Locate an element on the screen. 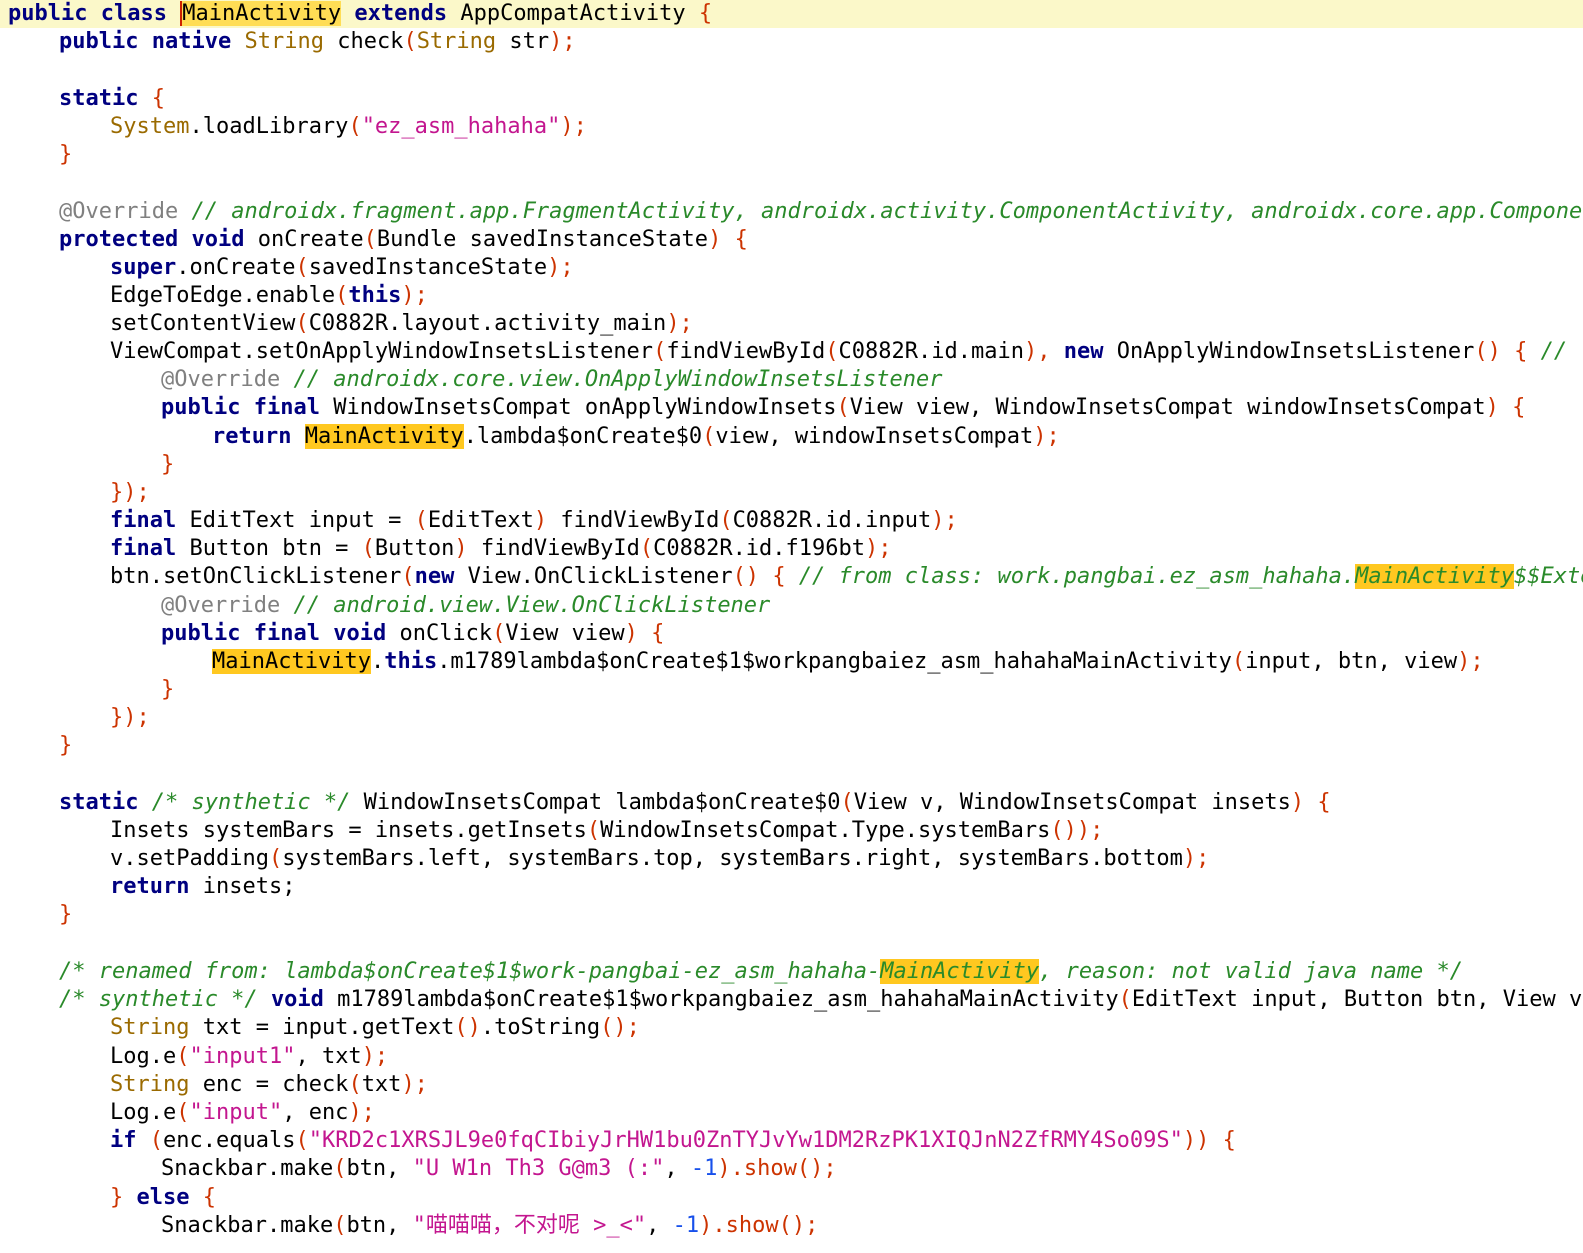 The height and width of the screenshot is (1253, 1583). parameters: View view is located at coordinates (565, 633).